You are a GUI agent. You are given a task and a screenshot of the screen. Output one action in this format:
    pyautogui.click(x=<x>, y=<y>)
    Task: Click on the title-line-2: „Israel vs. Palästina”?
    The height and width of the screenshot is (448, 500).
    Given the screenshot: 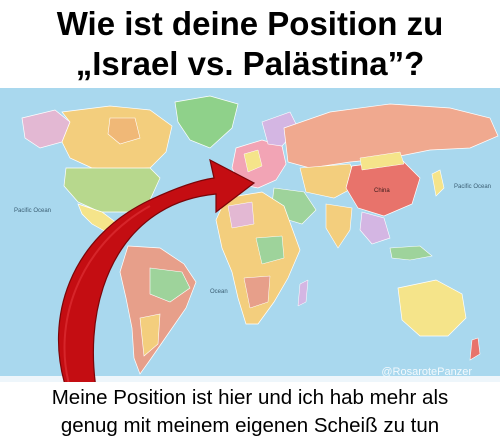 What is the action you would take?
    pyautogui.click(x=250, y=63)
    